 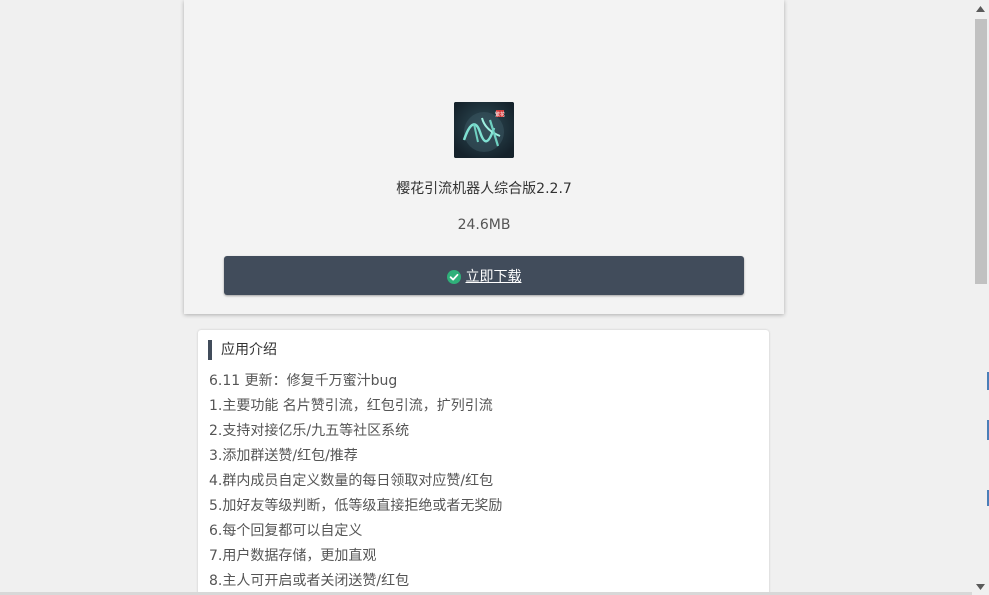 What do you see at coordinates (309, 431) in the screenshot?
I see `intro-item: 2.支持对接亿乐/九五等社区系统` at bounding box center [309, 431].